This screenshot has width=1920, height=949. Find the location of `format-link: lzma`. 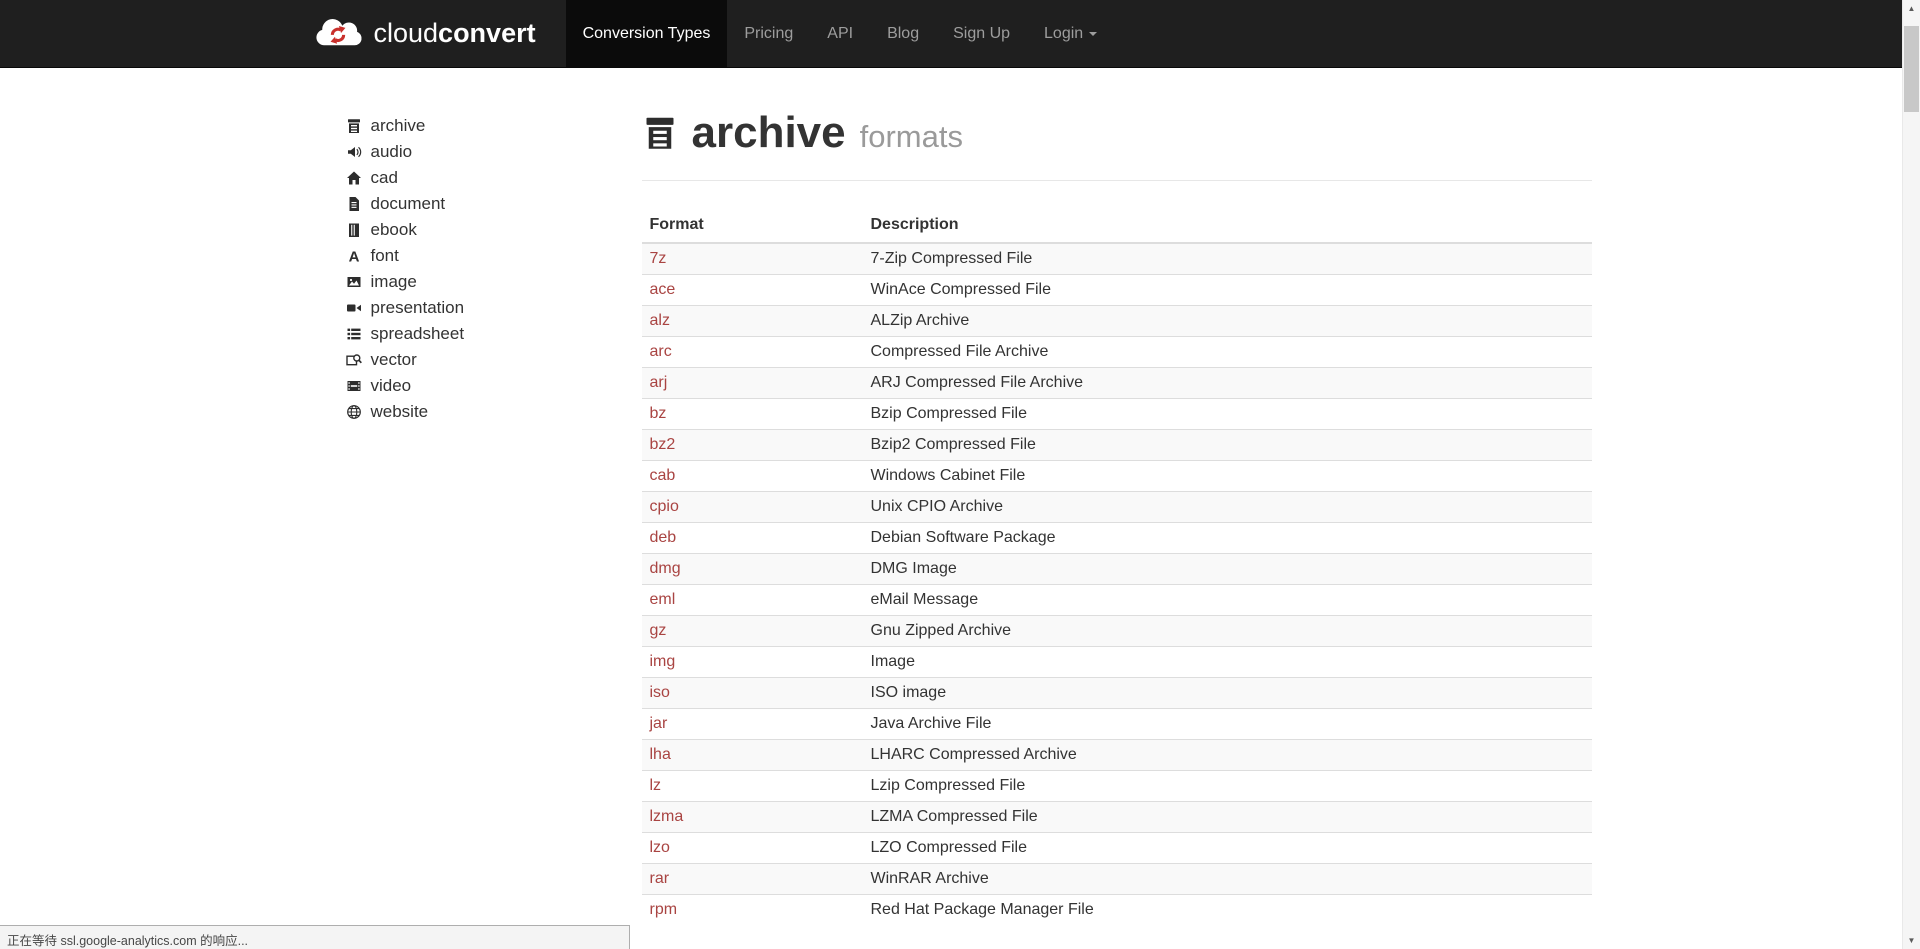

format-link: lzma is located at coordinates (667, 816).